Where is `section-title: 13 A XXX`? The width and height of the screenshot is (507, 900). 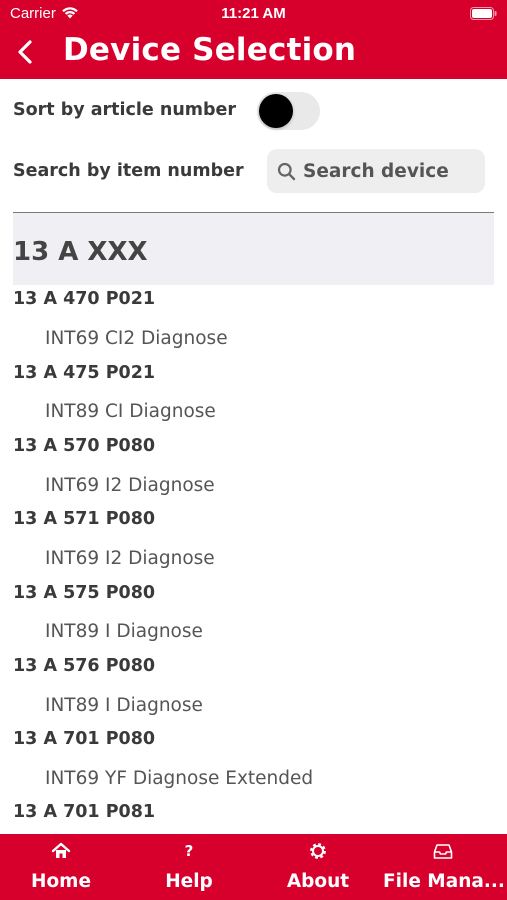 section-title: 13 A XXX is located at coordinates (80, 252).